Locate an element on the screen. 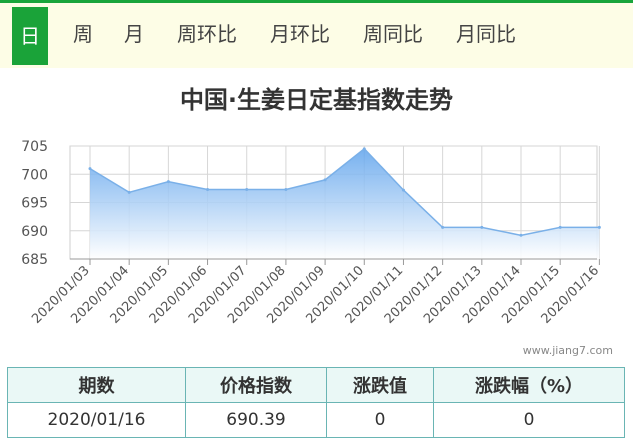 This screenshot has height=440, width=633. cell-period: 2020/01/16 is located at coordinates (96, 420).